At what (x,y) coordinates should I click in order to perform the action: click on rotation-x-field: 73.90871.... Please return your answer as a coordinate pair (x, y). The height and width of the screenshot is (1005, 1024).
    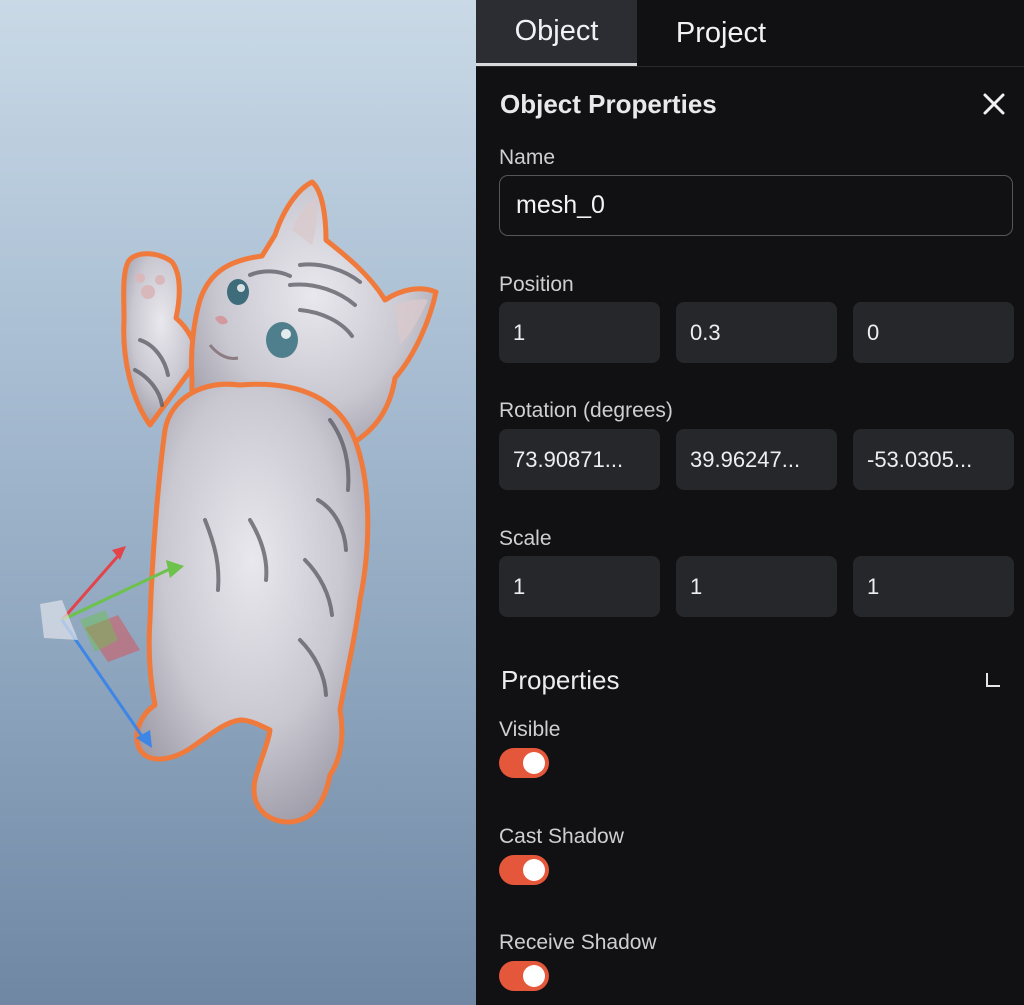
    Looking at the image, I should click on (579, 459).